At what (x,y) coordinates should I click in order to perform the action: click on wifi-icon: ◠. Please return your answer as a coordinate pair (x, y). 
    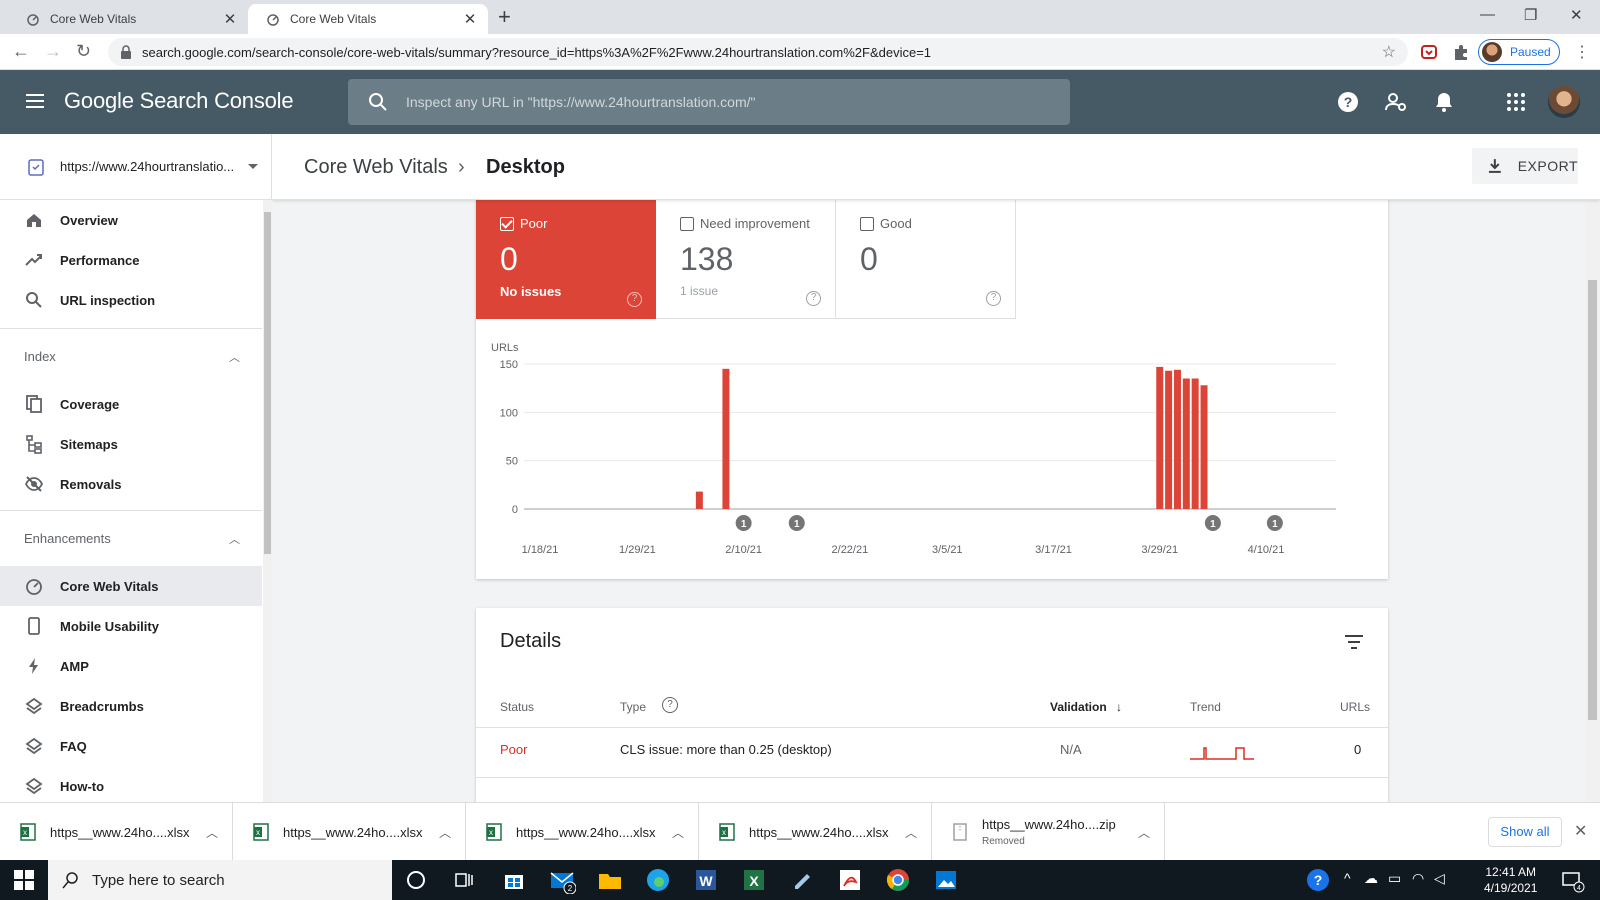
    Looking at the image, I should click on (1418, 878).